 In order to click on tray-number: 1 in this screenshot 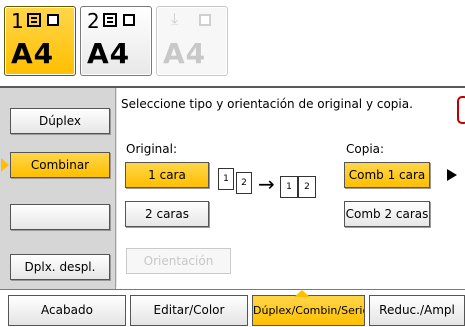, I will do `click(17, 21)`.